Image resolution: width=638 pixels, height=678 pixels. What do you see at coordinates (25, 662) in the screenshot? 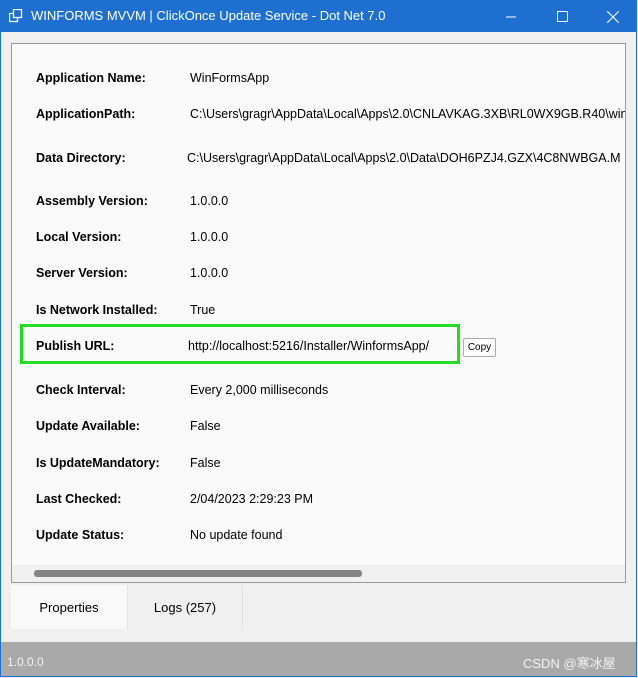
I see `status-version: 1.0.0.0` at bounding box center [25, 662].